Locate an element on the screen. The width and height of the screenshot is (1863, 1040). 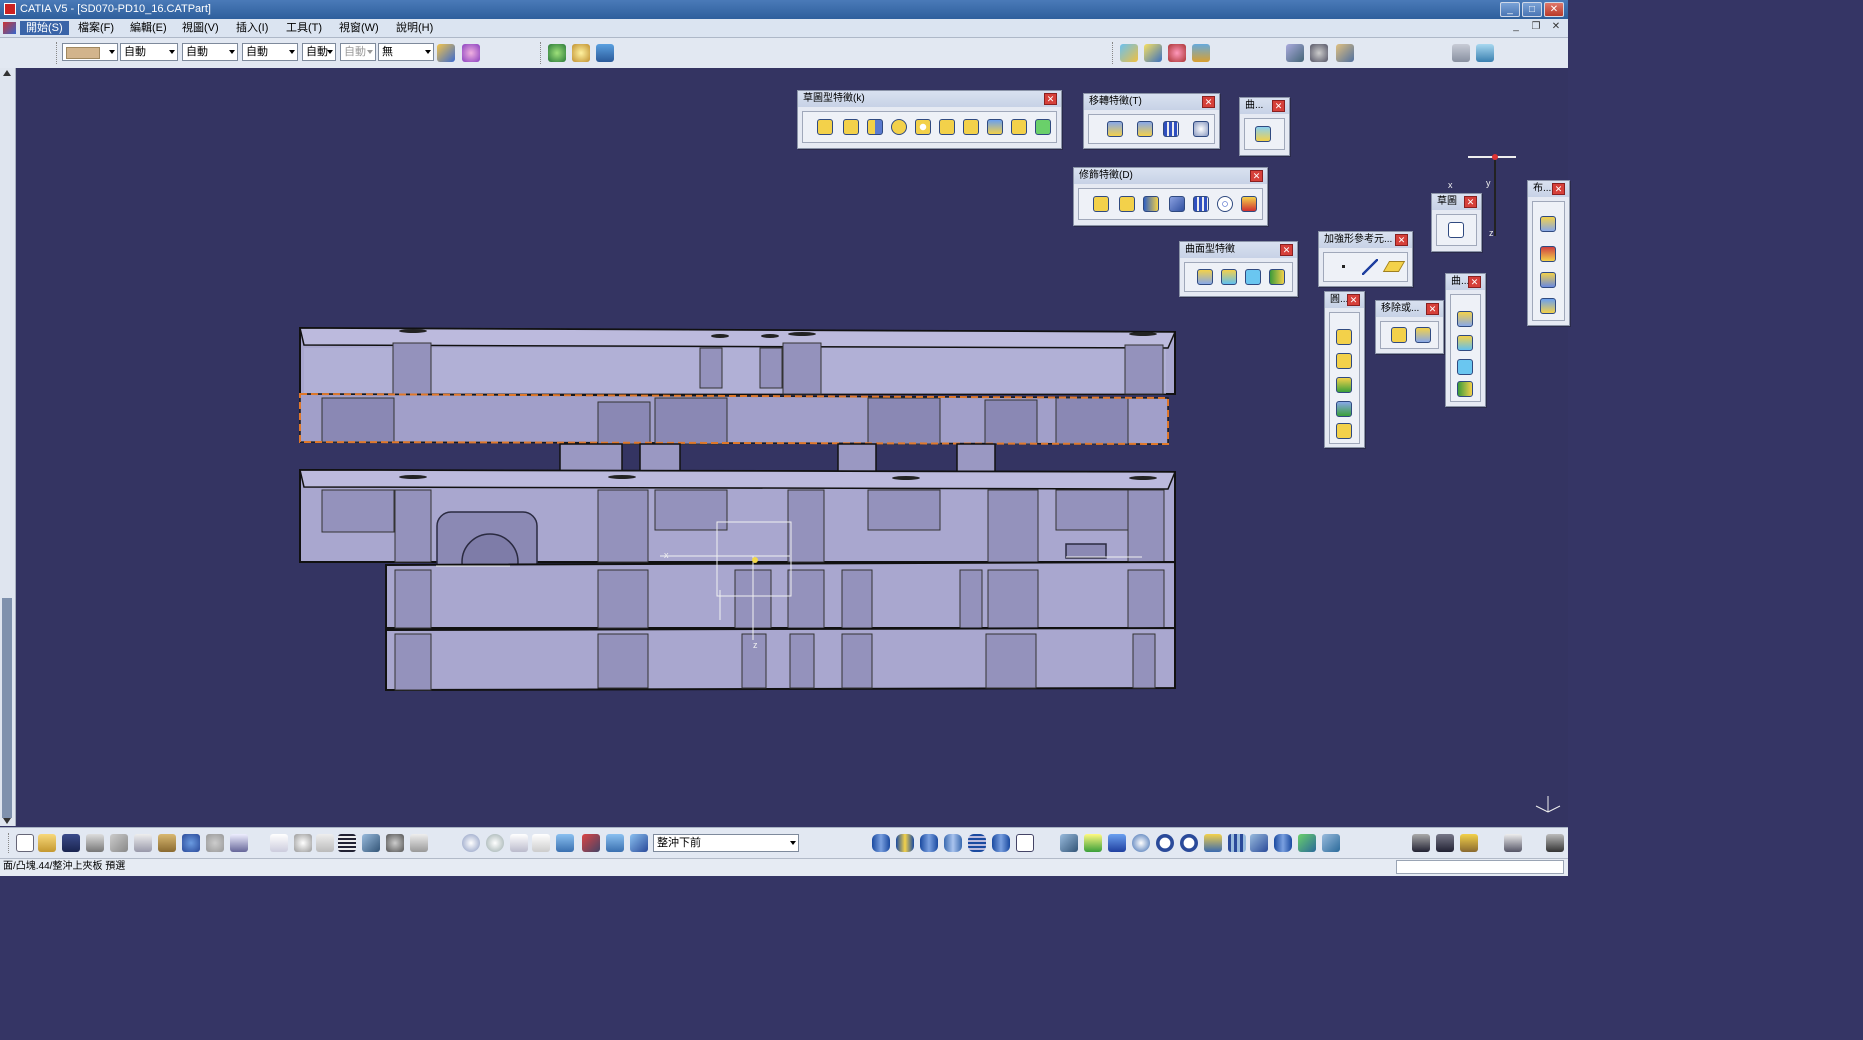
pan-hand-icon is located at coordinates (495, 843).